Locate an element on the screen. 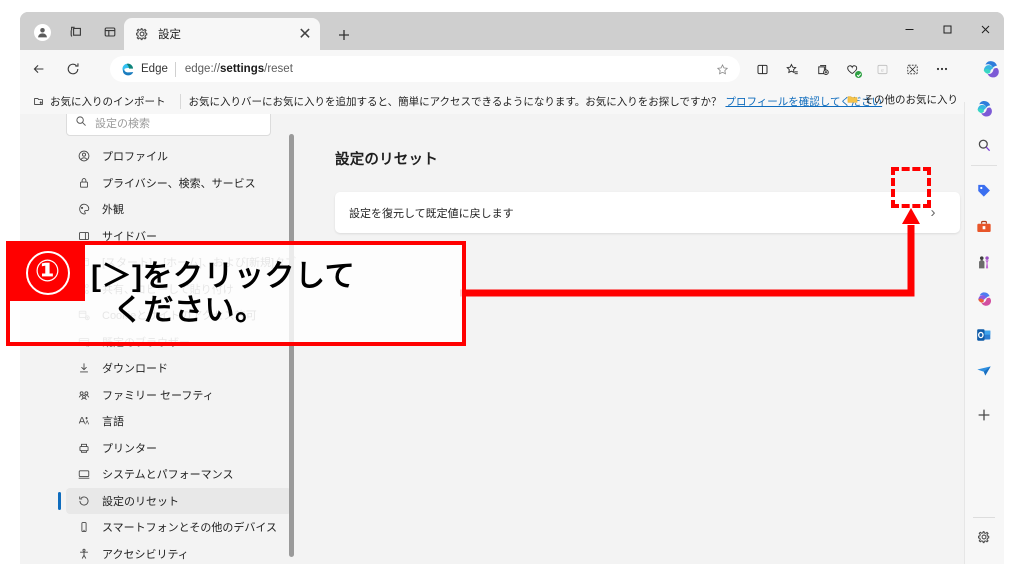 The image size is (1024, 576). sidebar-item-12: システムとパフォーマンス is located at coordinates (178, 474).